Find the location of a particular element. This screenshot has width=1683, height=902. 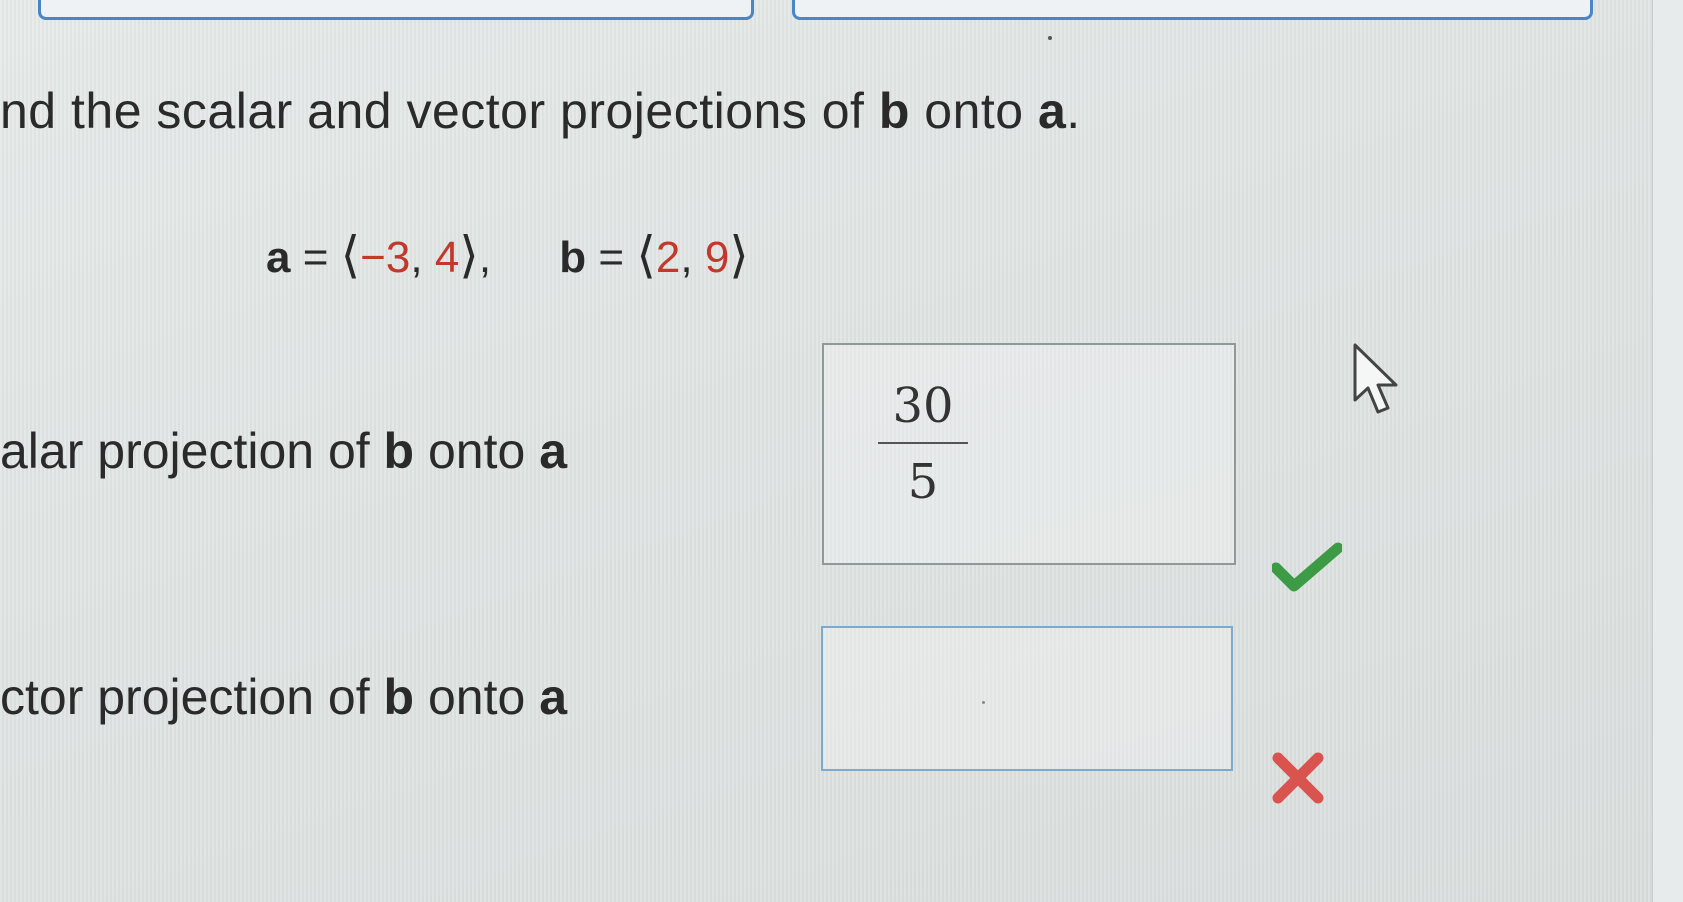

vector-answer-field is located at coordinates (1027, 698).